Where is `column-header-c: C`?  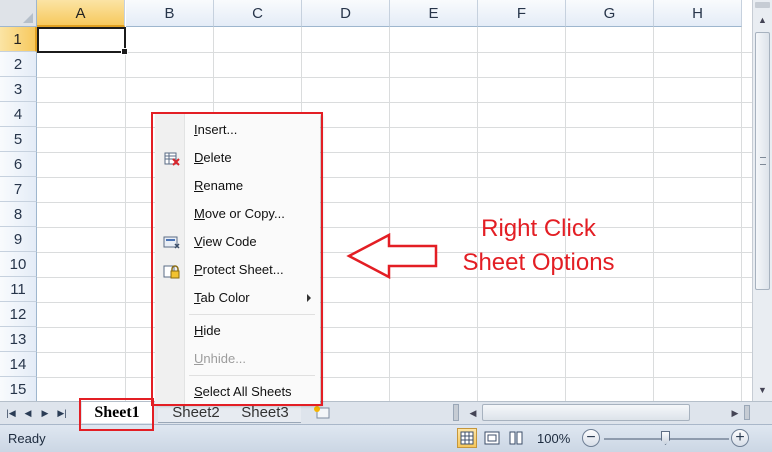 column-header-c: C is located at coordinates (258, 13).